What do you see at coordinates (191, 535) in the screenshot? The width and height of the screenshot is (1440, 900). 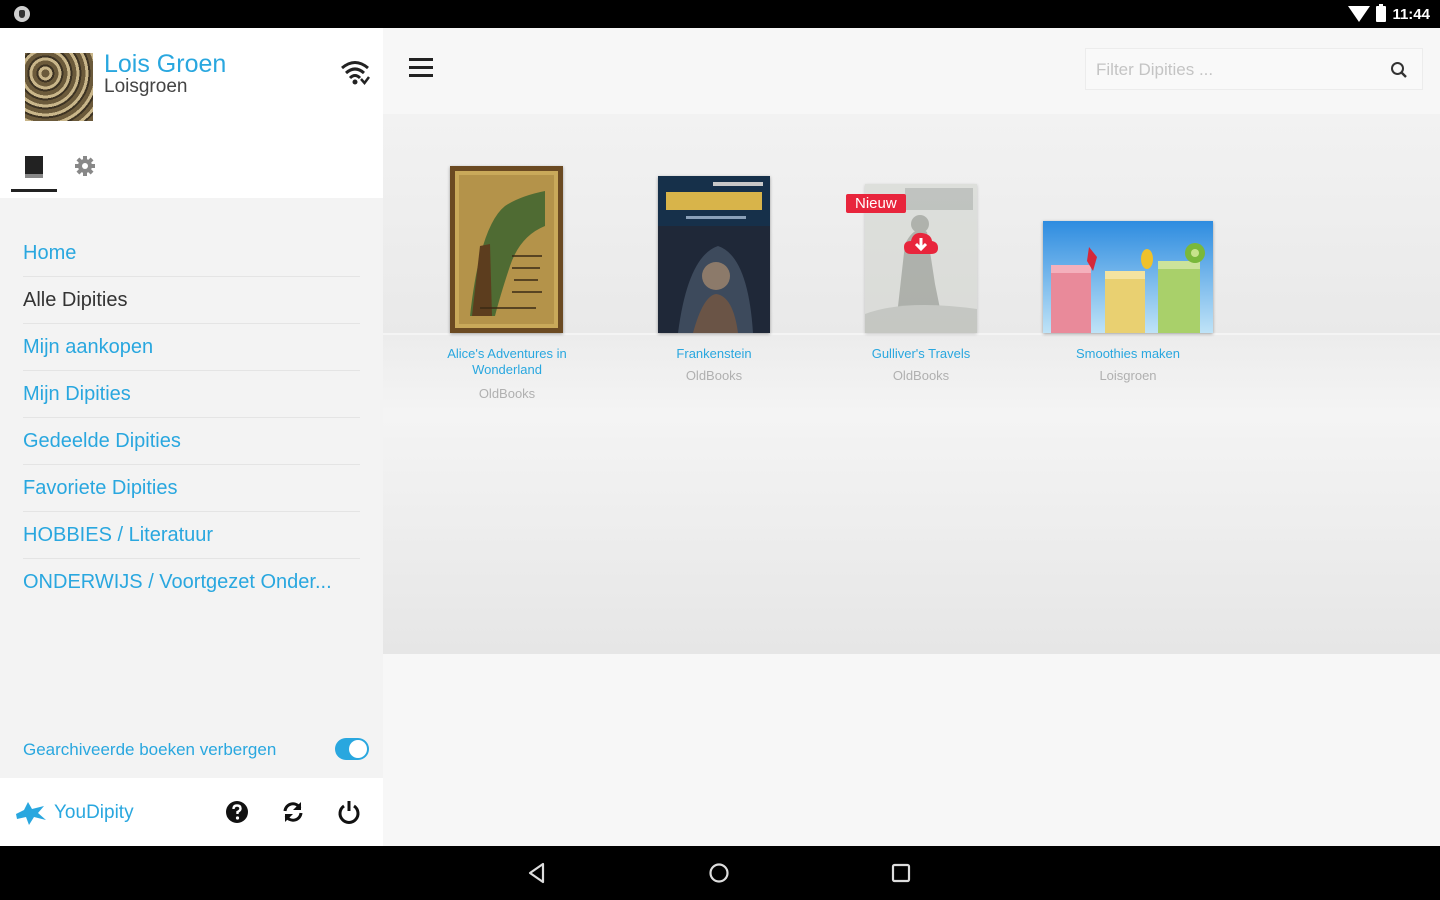 I see `sidebar-item-hobbies-literatuur: HOBBIES / Literatuur` at bounding box center [191, 535].